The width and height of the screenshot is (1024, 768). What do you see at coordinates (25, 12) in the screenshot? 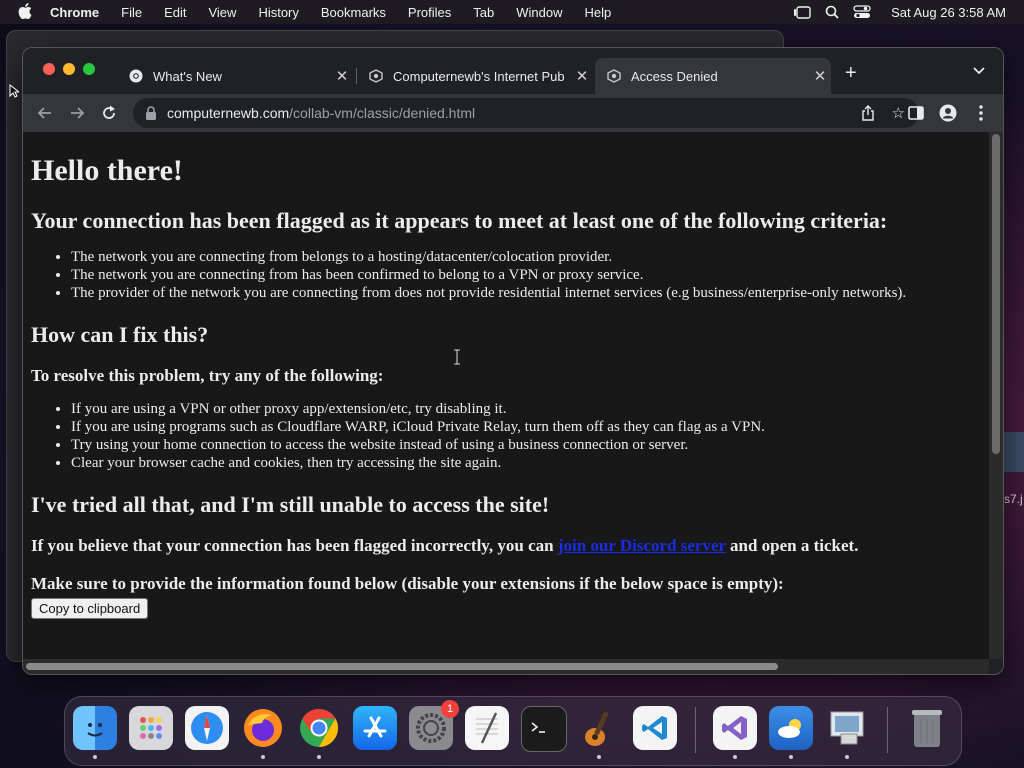
I see `apple-menu-icon` at bounding box center [25, 12].